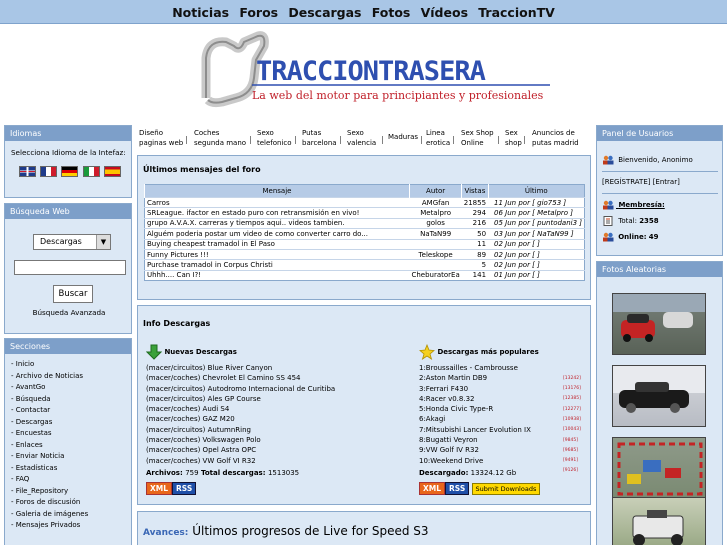  Describe the element at coordinates (71, 527) in the screenshot. I see `section-link: - Mensajes Privados` at that location.